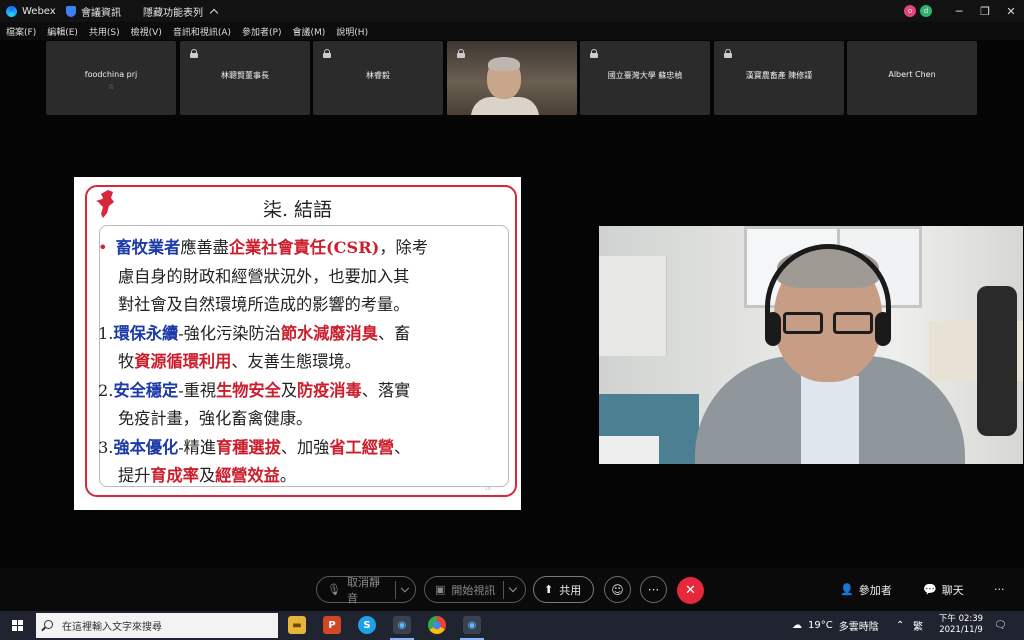 This screenshot has width=1024, height=640. I want to click on start-video-label: 開始視訊, so click(473, 590).